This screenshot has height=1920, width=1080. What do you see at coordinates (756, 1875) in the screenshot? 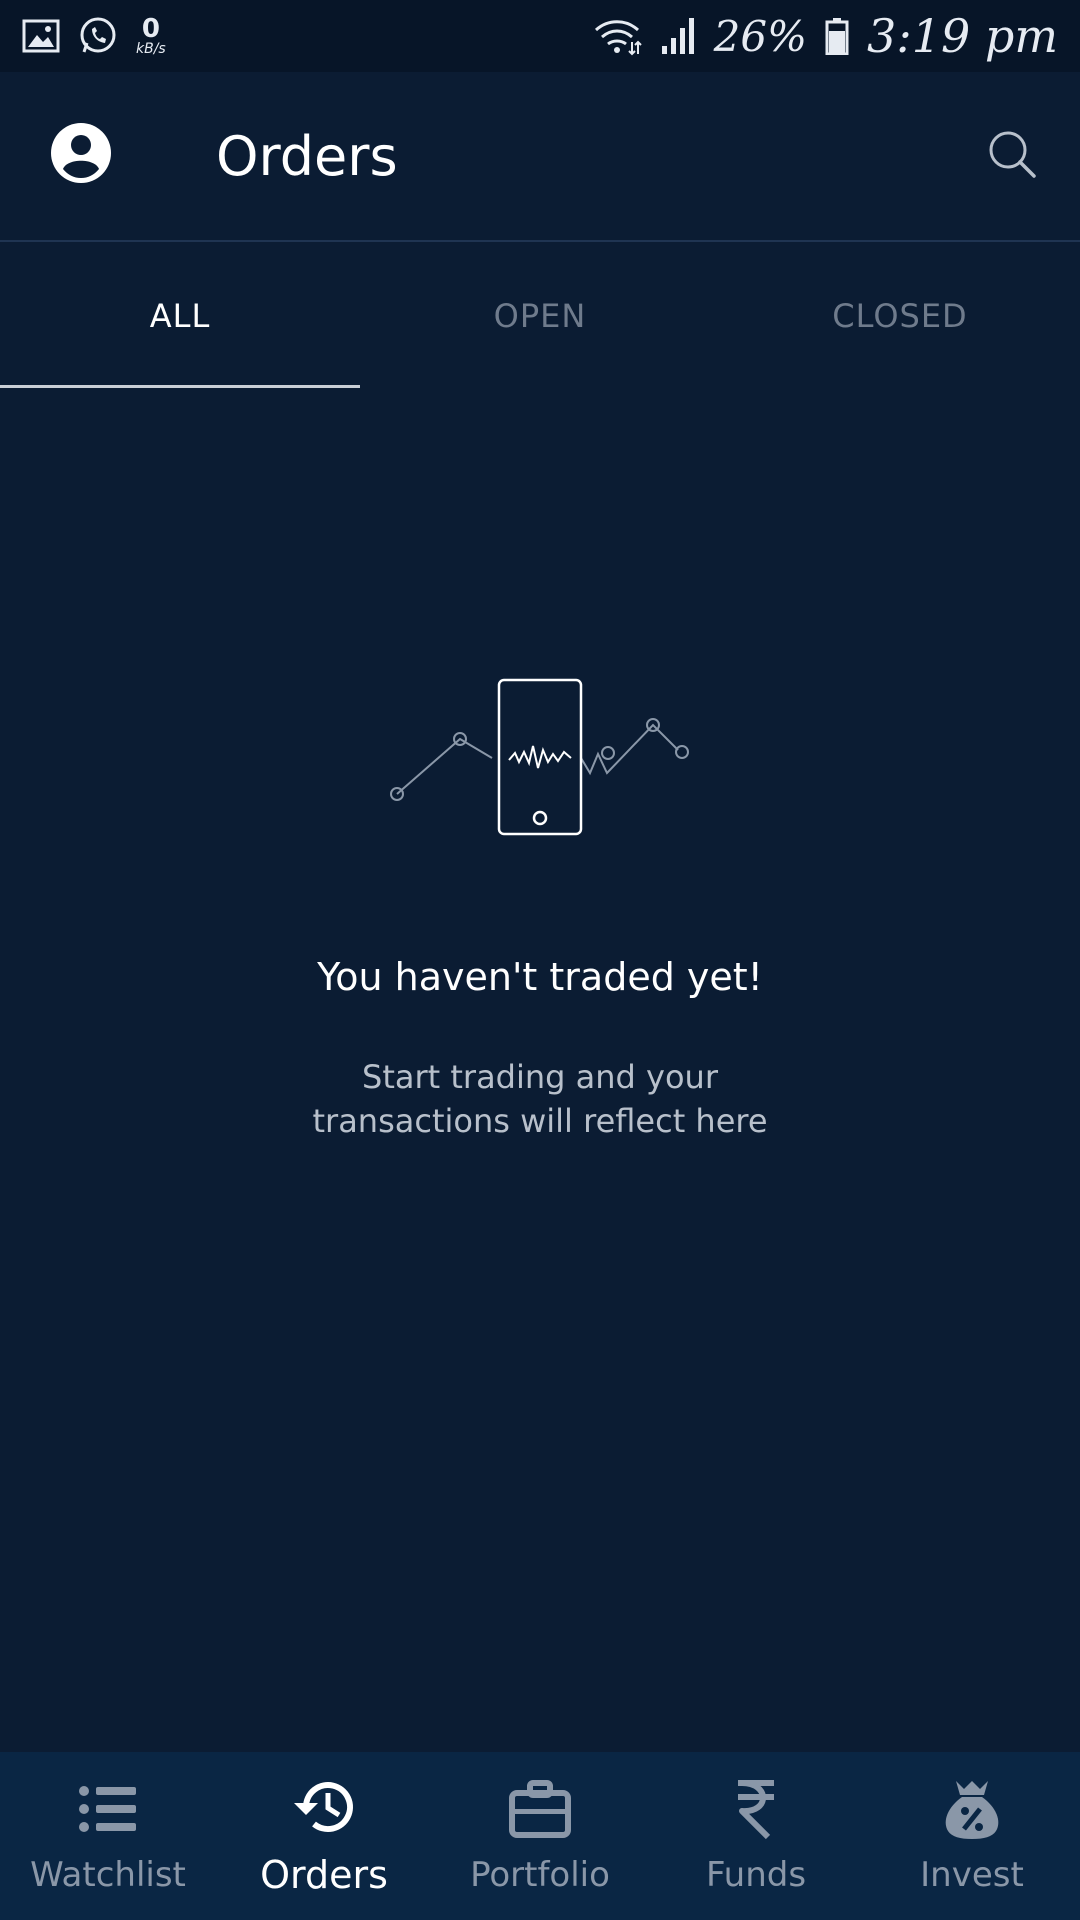
I see `nav-label-funds: Funds` at bounding box center [756, 1875].